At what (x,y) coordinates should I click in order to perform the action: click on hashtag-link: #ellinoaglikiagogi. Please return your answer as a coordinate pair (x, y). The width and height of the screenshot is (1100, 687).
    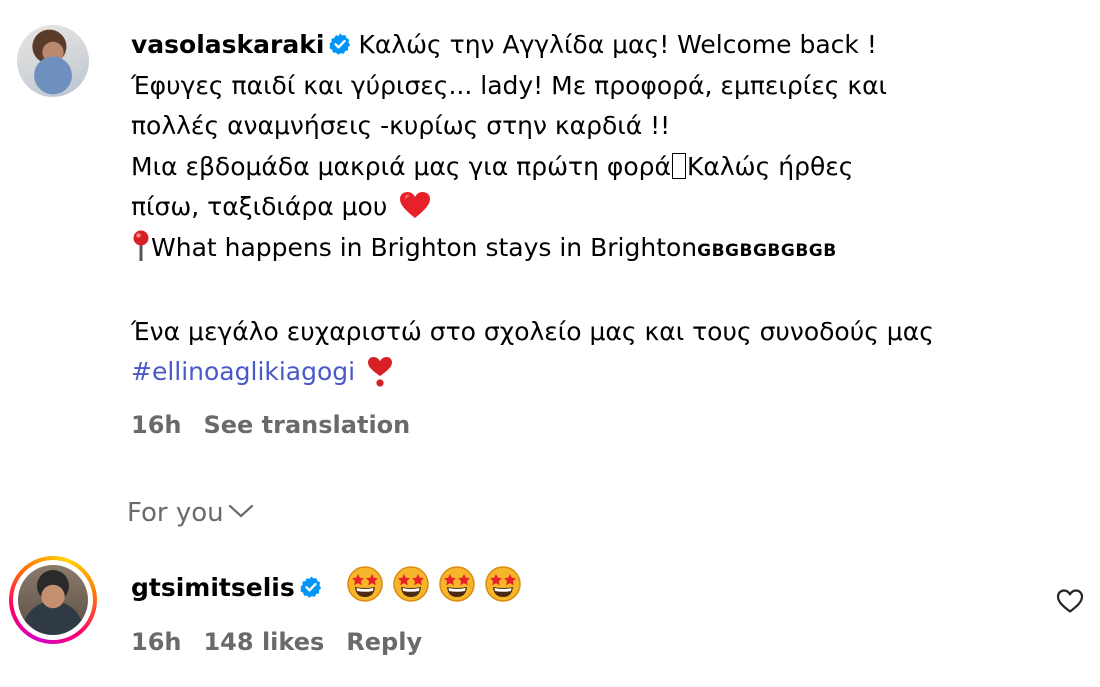
    Looking at the image, I should click on (243, 371).